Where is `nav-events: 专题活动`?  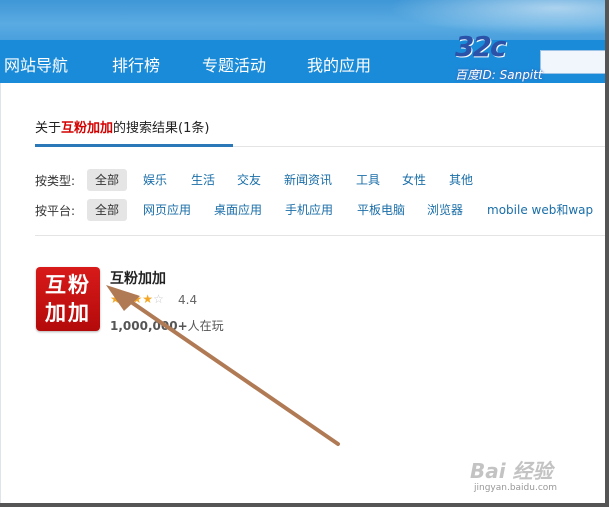
nav-events: 专题活动 is located at coordinates (234, 64).